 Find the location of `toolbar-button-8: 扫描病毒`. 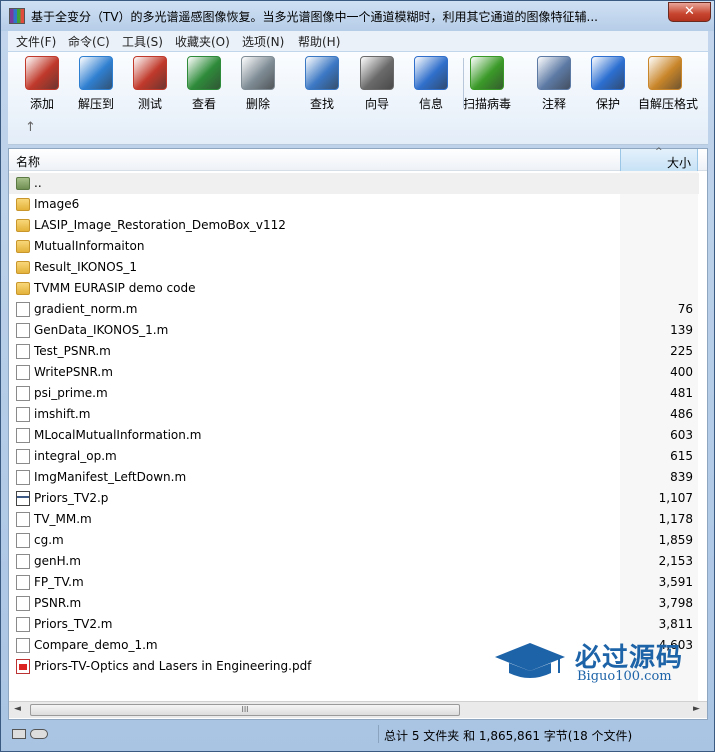

toolbar-button-8: 扫描病毒 is located at coordinates (487, 85).